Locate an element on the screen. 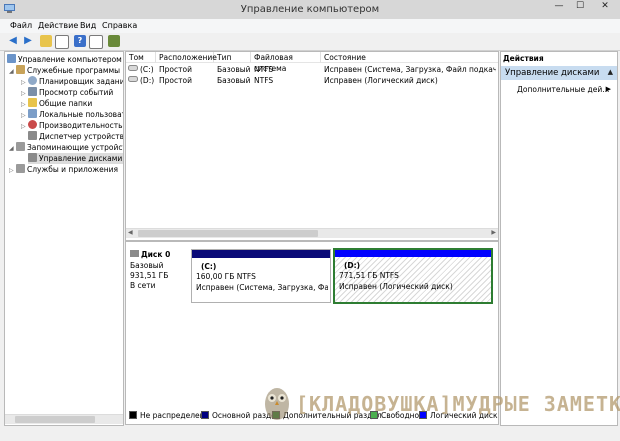  legend-free: Свободно is located at coordinates (394, 415).